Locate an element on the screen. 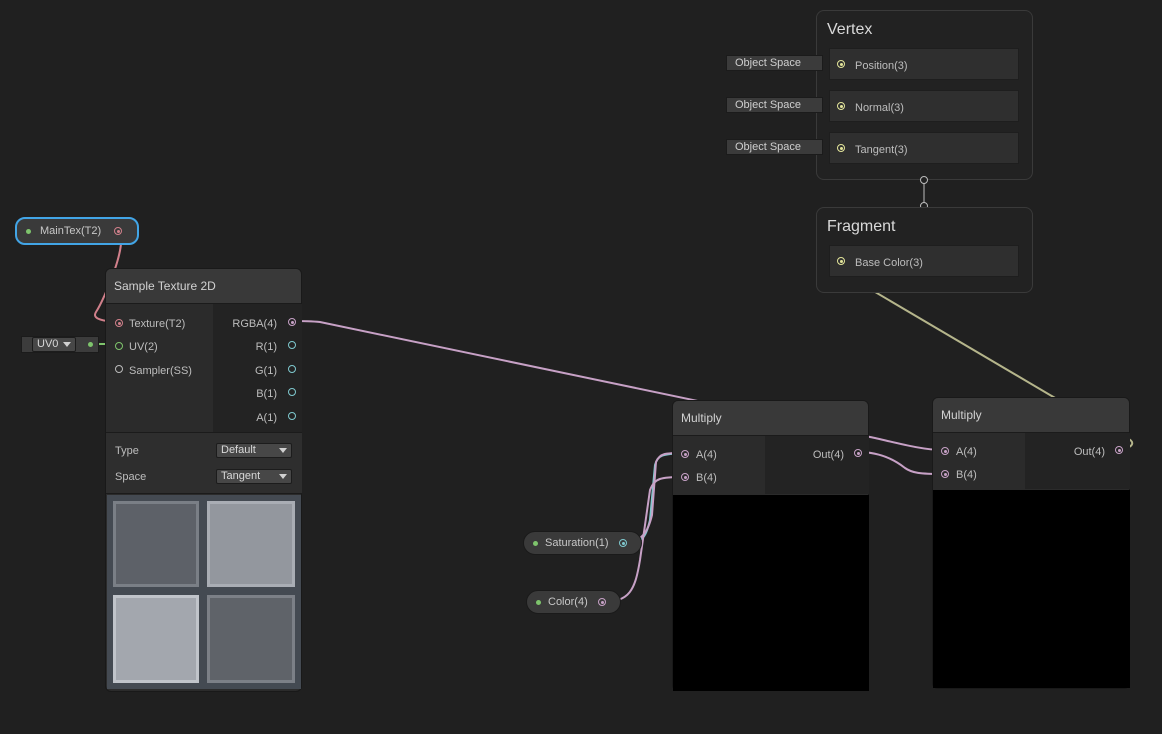 The height and width of the screenshot is (734, 1162). uv-dot-icon is located at coordinates (90, 344).